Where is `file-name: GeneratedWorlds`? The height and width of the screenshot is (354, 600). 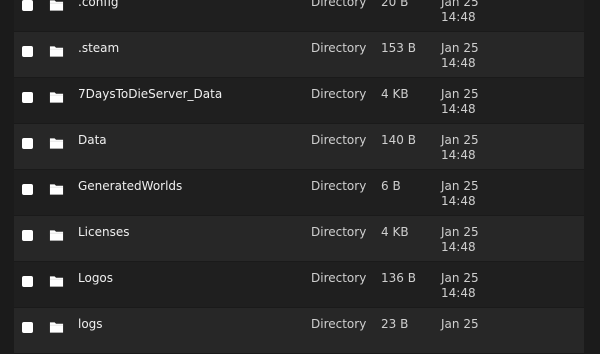
file-name: GeneratedWorlds is located at coordinates (130, 186).